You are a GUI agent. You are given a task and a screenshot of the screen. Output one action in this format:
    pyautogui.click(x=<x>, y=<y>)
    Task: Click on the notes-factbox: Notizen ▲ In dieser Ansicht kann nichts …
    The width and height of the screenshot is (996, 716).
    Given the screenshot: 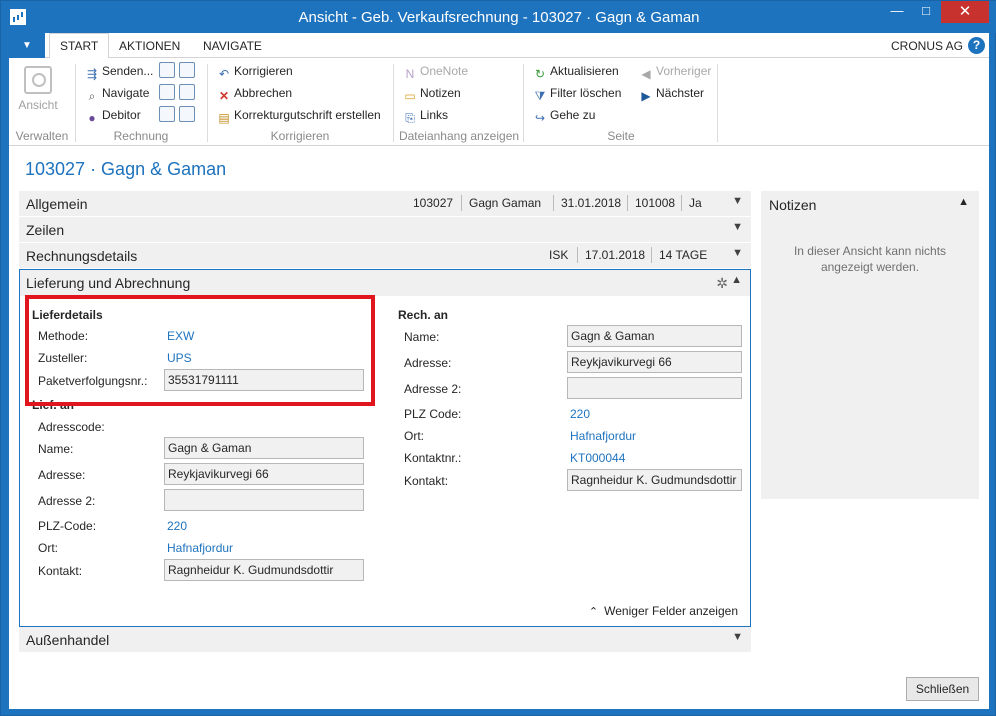 What is the action you would take?
    pyautogui.click(x=870, y=345)
    